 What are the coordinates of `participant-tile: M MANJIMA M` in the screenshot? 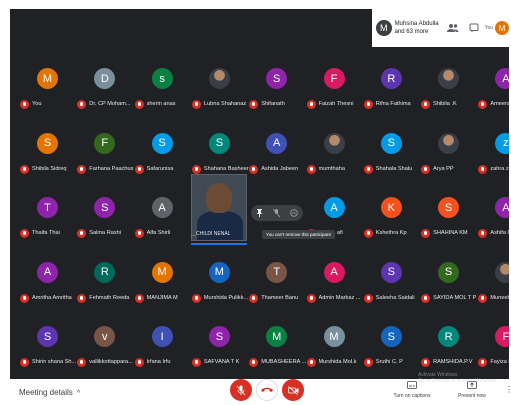 It's located at (163, 283).